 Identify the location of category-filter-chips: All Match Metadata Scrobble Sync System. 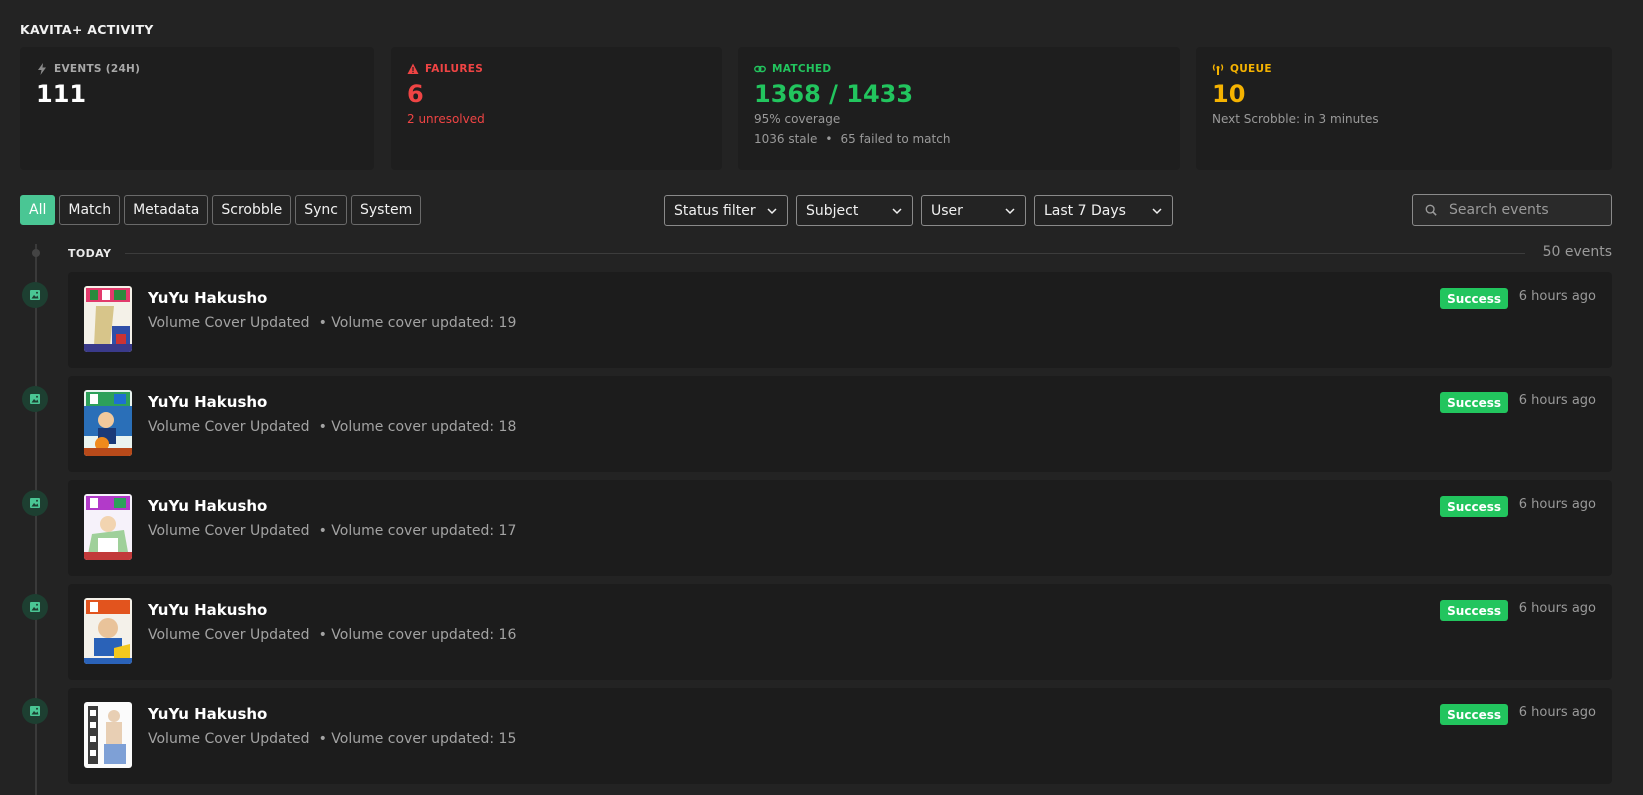
(221, 210).